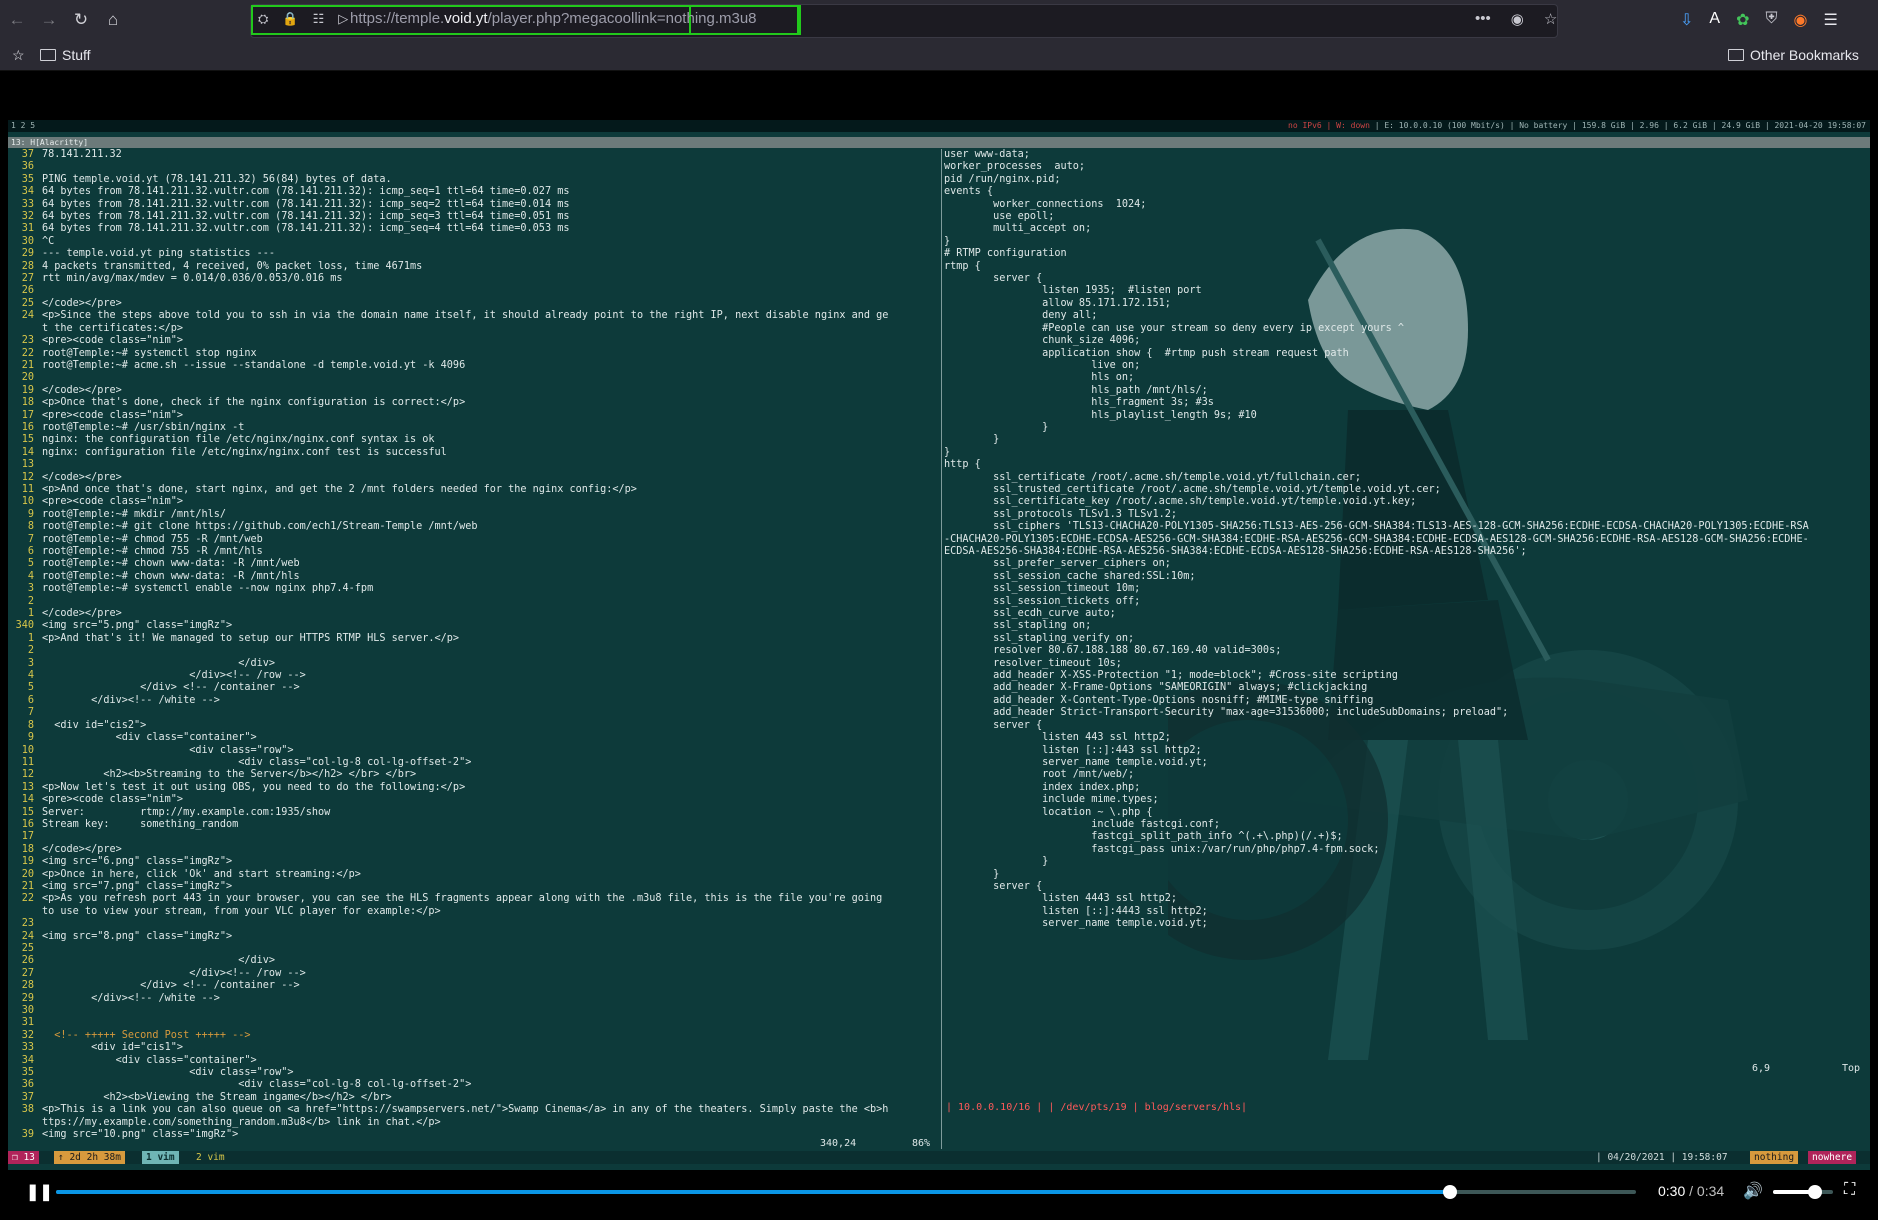 This screenshot has height=1220, width=1878. What do you see at coordinates (1550, 19) in the screenshot?
I see `bookmark-star-icon: ☆` at bounding box center [1550, 19].